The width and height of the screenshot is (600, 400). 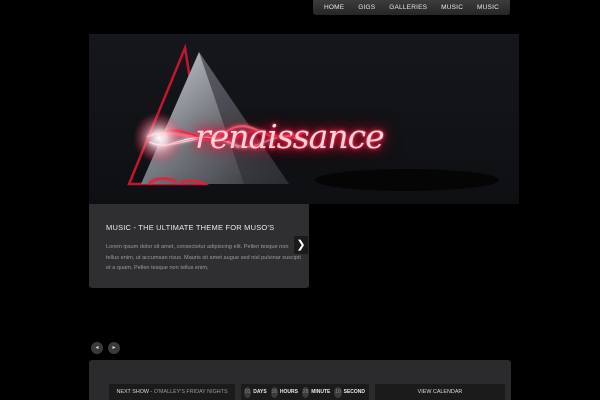 What do you see at coordinates (408, 7) in the screenshot?
I see `nav-galleries: GALLERIES` at bounding box center [408, 7].